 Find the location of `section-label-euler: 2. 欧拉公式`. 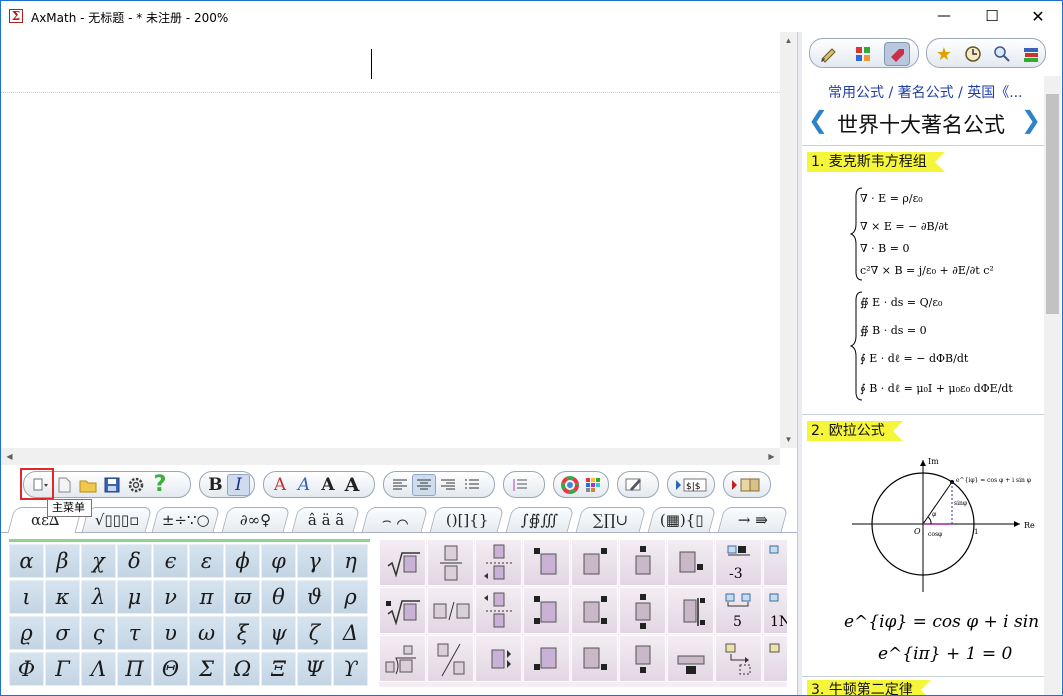

section-label-euler: 2. 欧拉公式 is located at coordinates (855, 431).